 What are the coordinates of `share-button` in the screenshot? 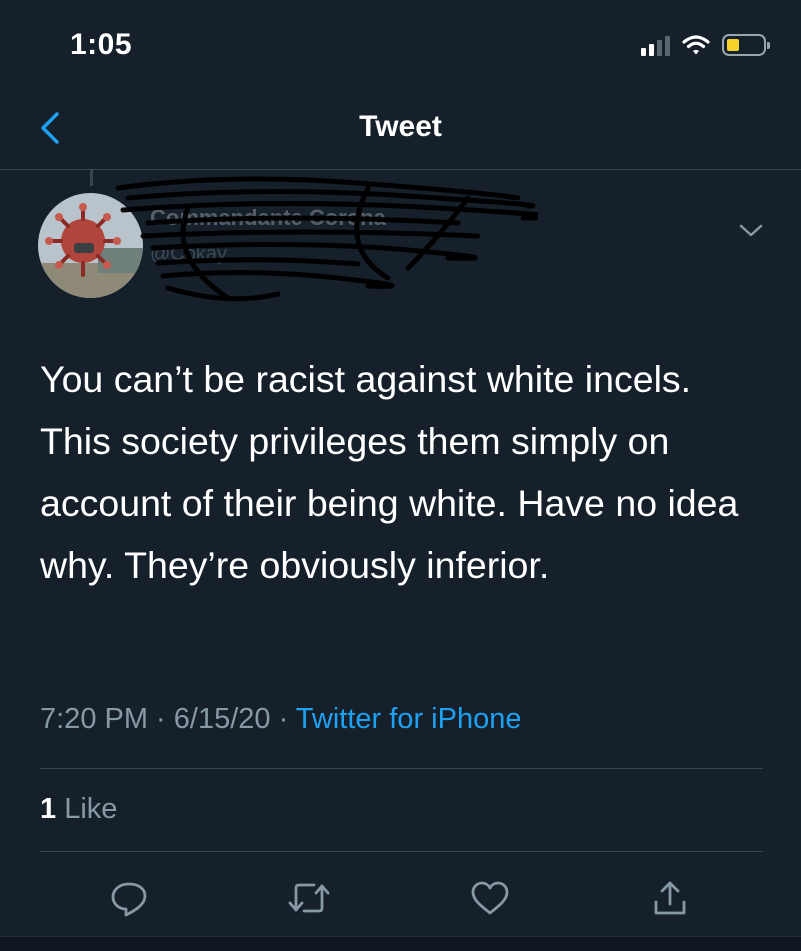 It's located at (670, 898).